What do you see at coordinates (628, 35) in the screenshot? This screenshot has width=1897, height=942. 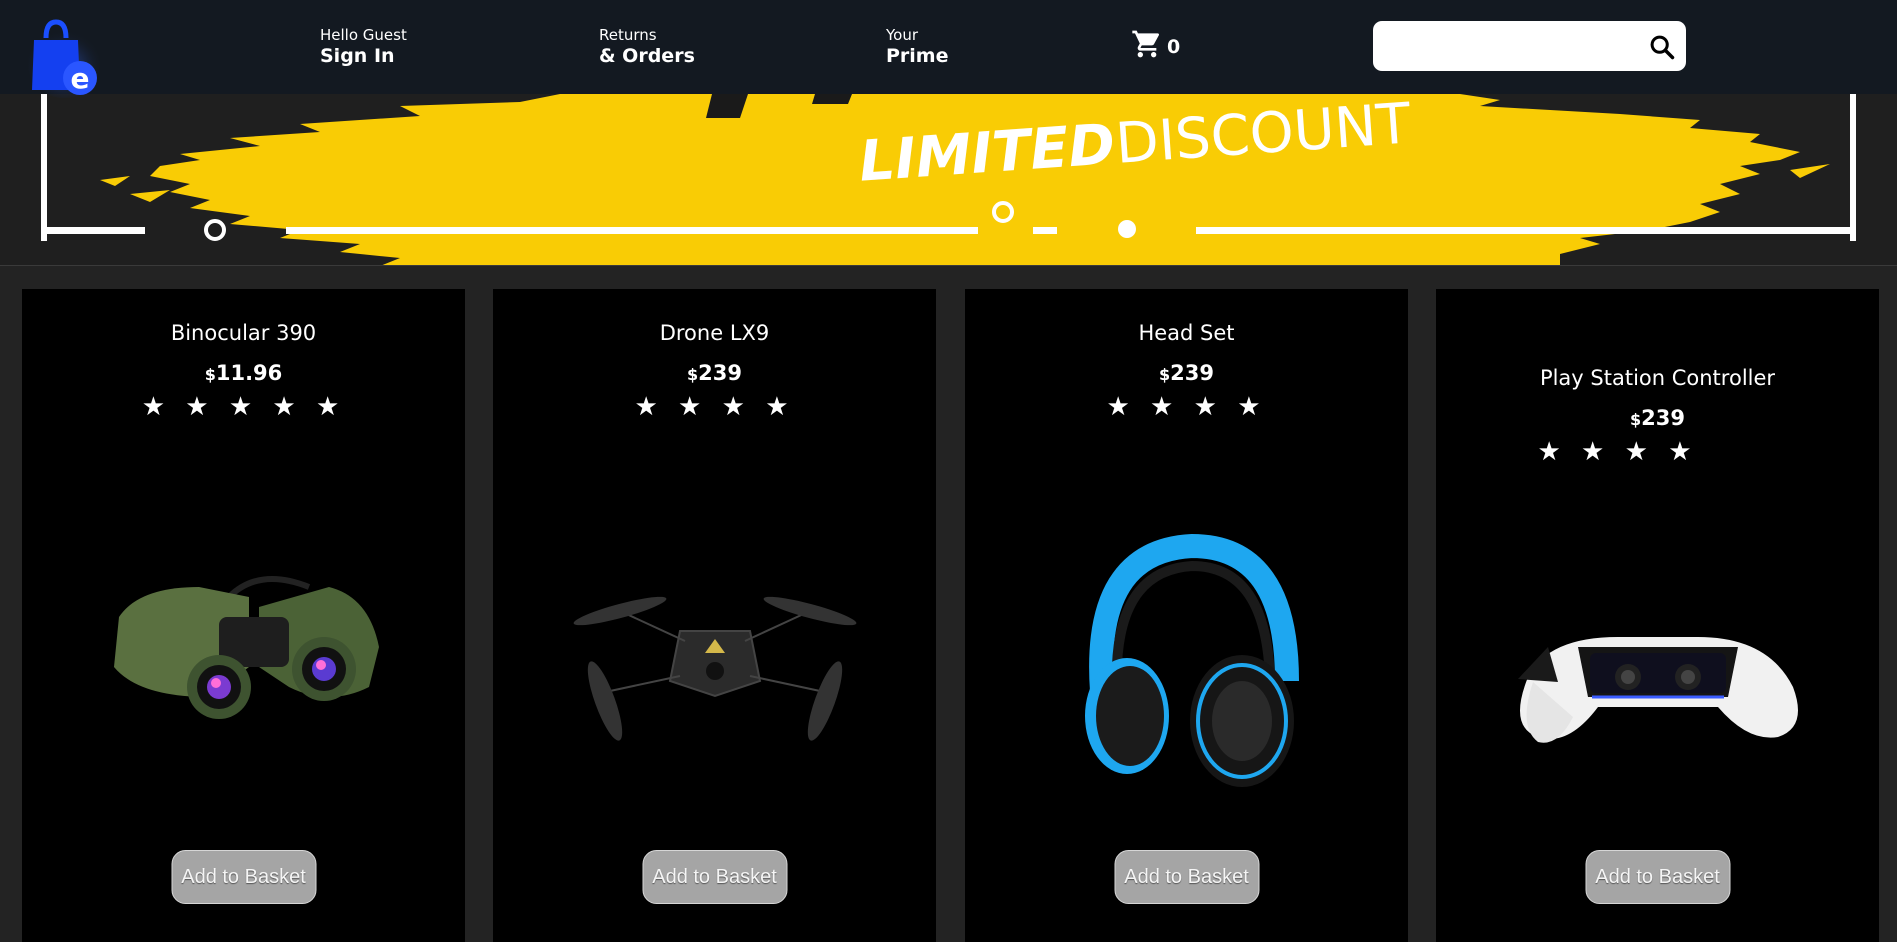 I see `nav-returns-line1: Returns` at bounding box center [628, 35].